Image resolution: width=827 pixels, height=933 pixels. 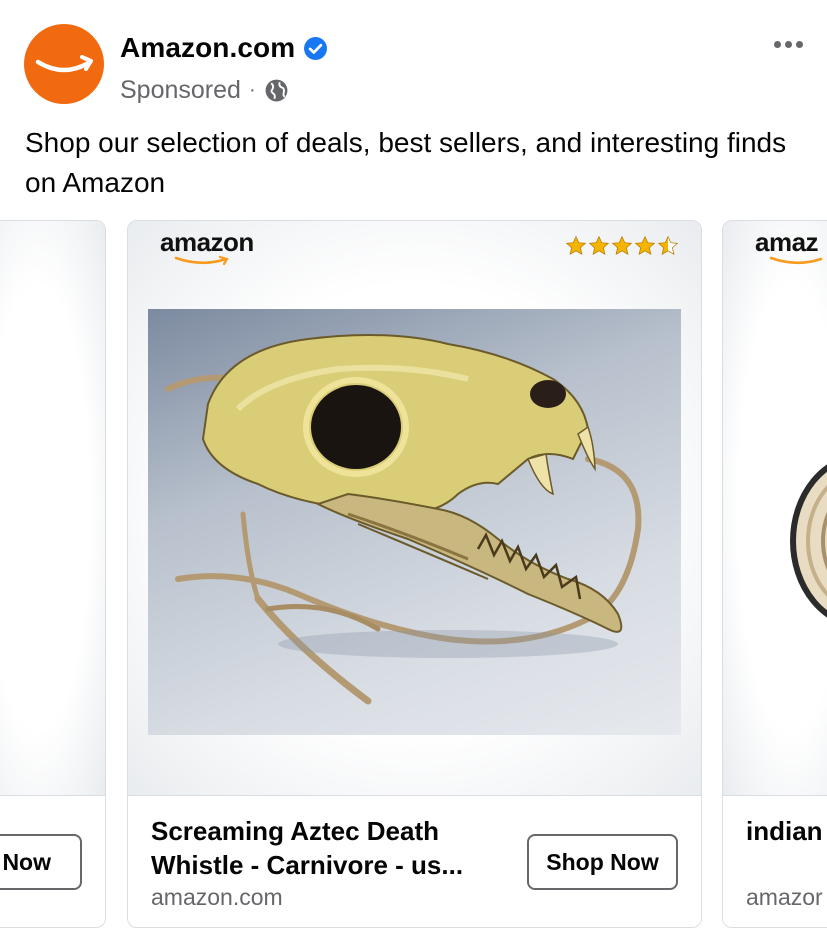 I want to click on carousel-card-previous: p Now, so click(x=53, y=574).